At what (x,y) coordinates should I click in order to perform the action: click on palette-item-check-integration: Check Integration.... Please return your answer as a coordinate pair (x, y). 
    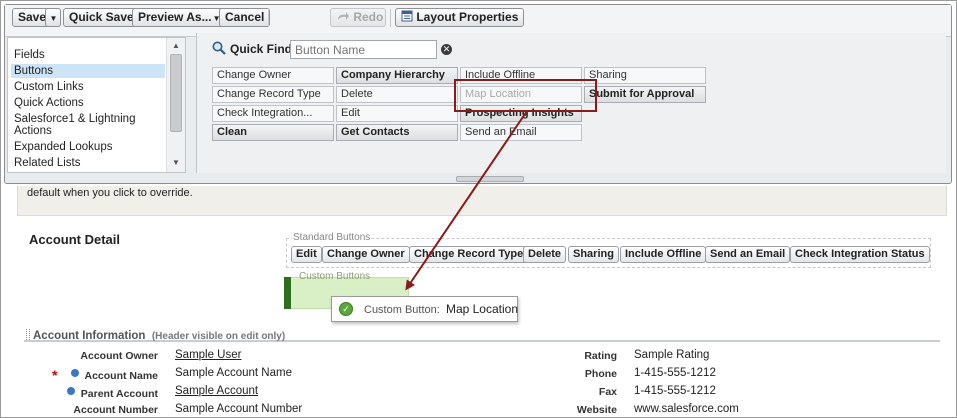
    Looking at the image, I should click on (273, 113).